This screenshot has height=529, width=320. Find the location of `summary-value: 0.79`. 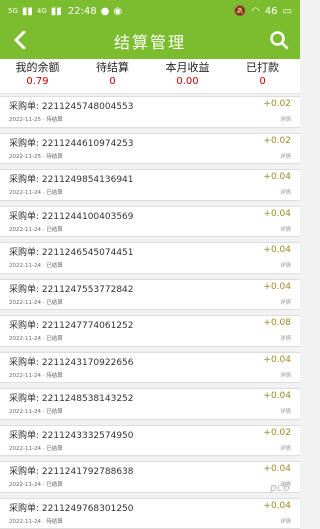

summary-value: 0.79 is located at coordinates (37, 82).